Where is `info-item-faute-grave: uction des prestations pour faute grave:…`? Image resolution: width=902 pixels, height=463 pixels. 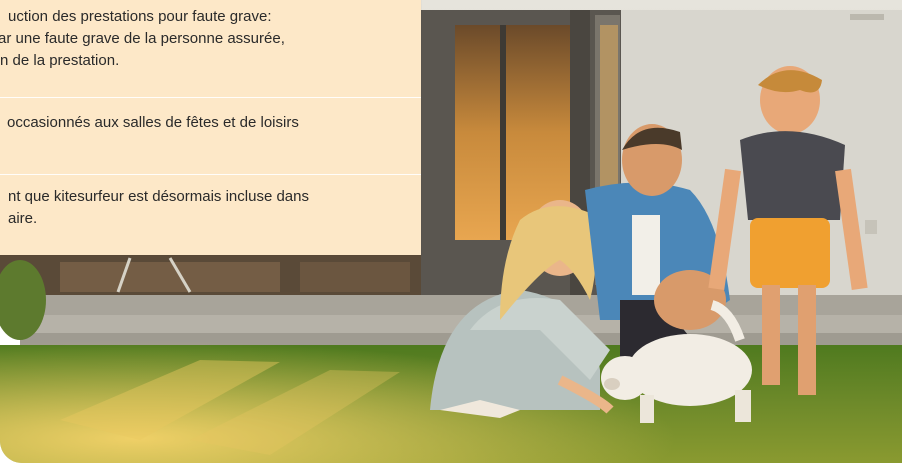
info-item-faute-grave: uction des prestations pour faute grave:… is located at coordinates (210, 39).